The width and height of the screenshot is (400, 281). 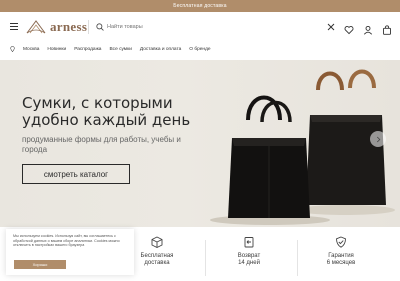 I want to click on header-icons, so click(x=368, y=28).